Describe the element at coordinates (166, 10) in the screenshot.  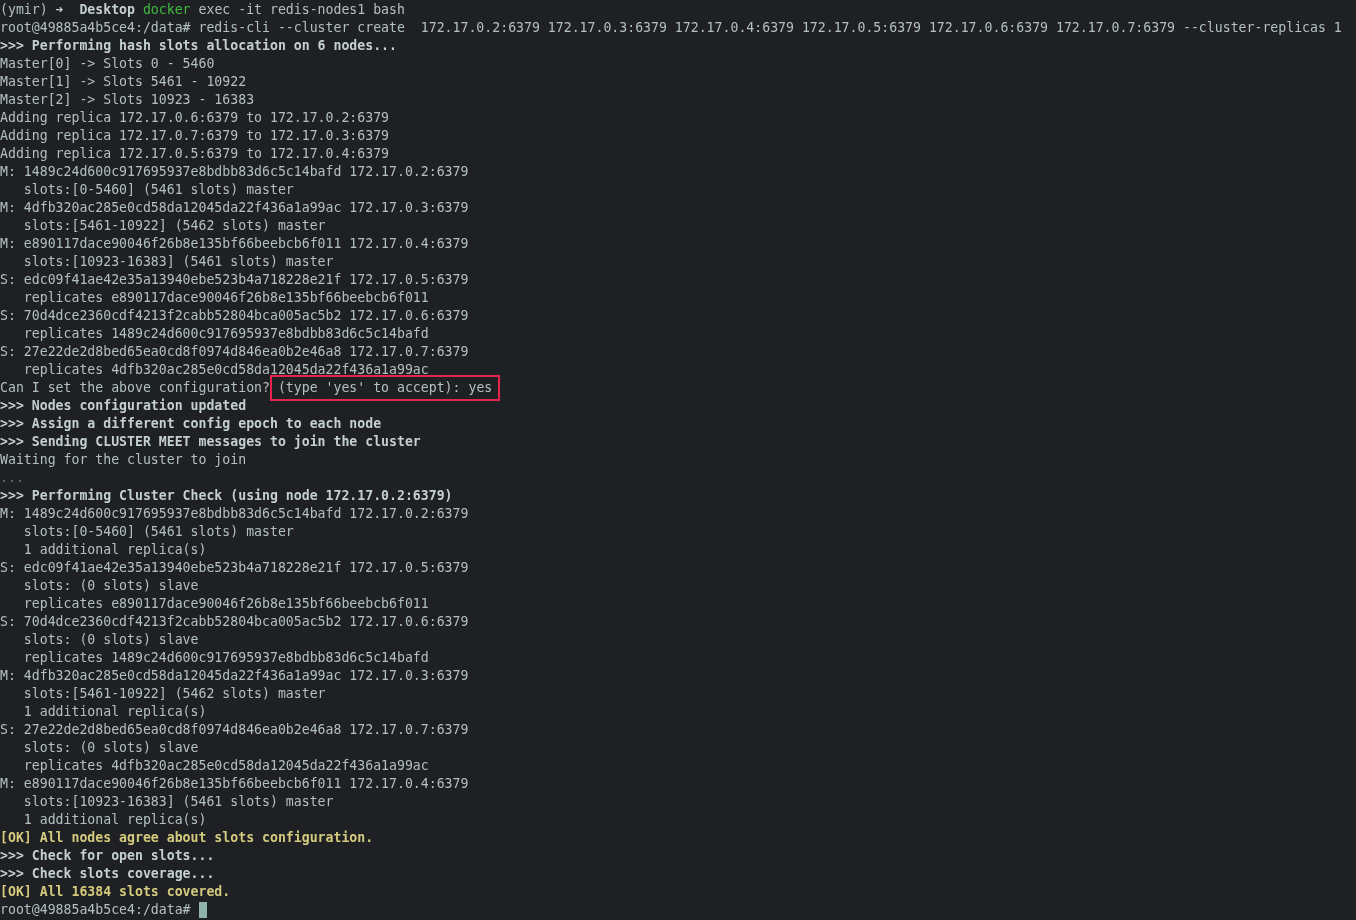
I see `terminal-text: docker` at that location.